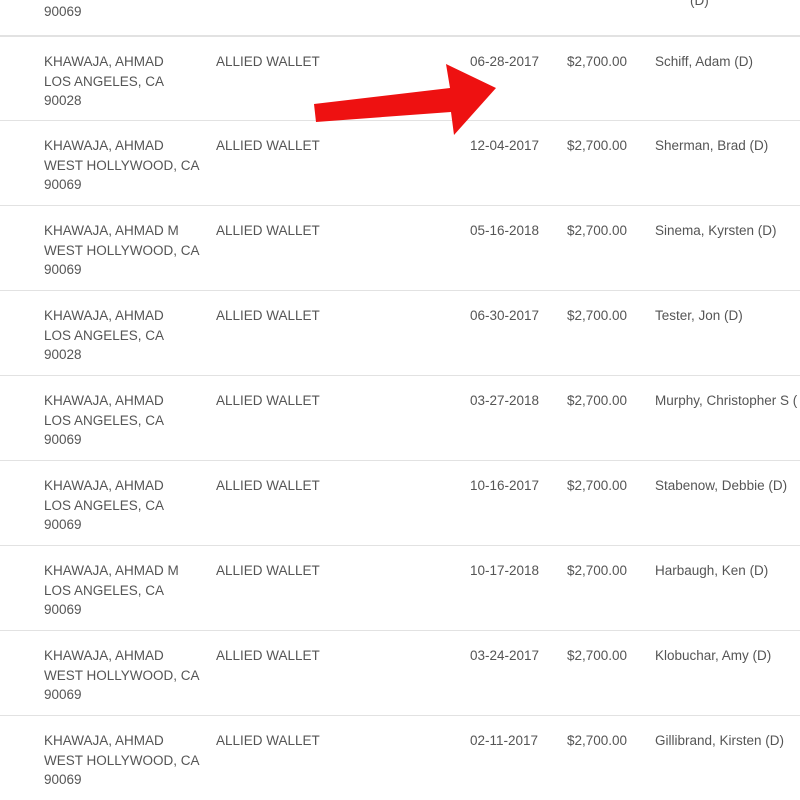 The image size is (800, 800). I want to click on contributor-cell: 90069, so click(63, 12).